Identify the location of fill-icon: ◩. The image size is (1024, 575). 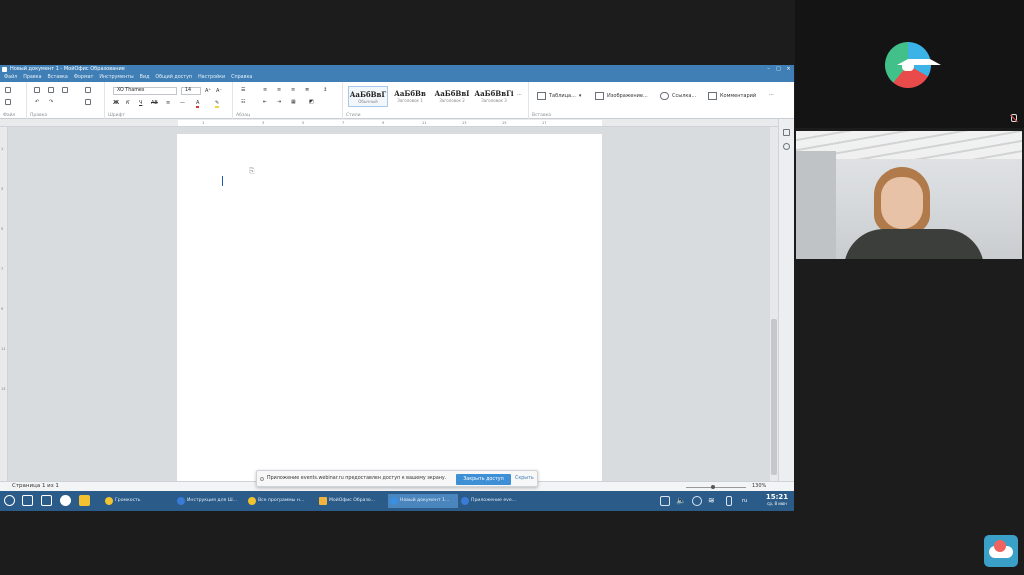
(311, 102).